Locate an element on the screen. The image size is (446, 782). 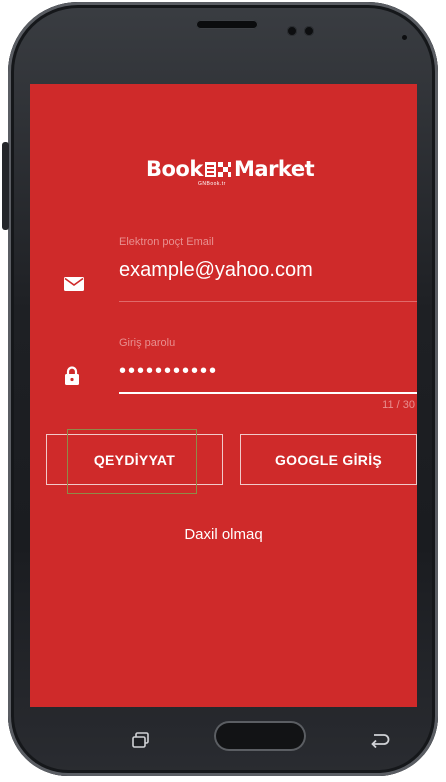
password-underline is located at coordinates (268, 393).